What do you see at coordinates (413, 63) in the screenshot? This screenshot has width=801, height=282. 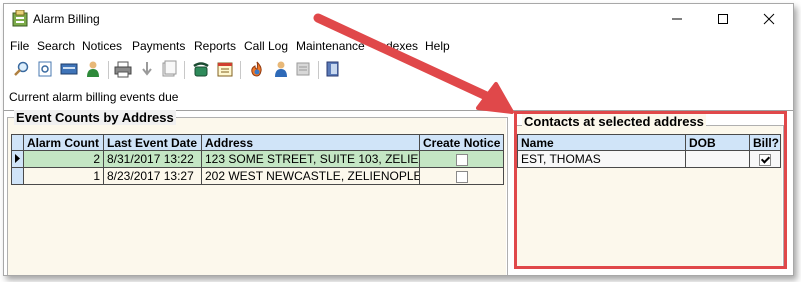 I see `annotation-arrow` at bounding box center [413, 63].